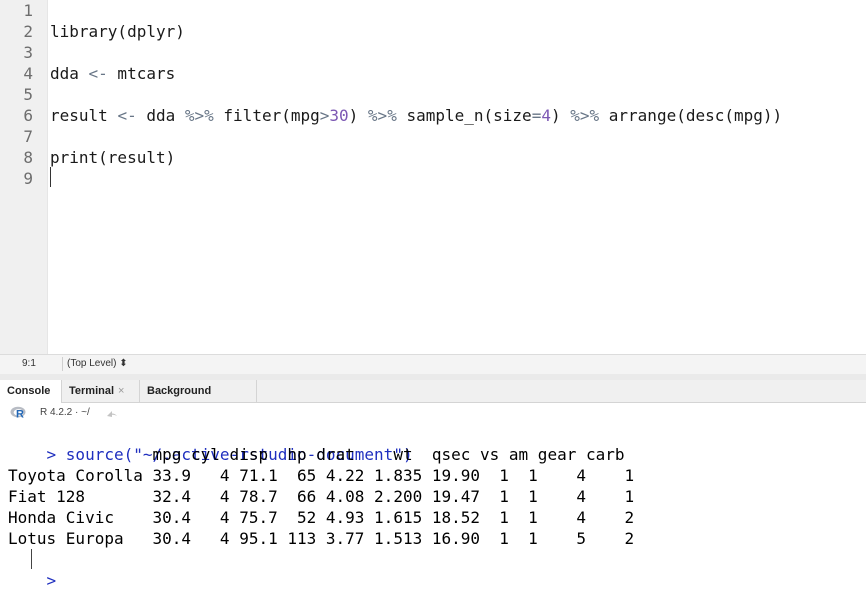 The image size is (866, 612). What do you see at coordinates (51, 580) in the screenshot?
I see `console-prompt: >` at bounding box center [51, 580].